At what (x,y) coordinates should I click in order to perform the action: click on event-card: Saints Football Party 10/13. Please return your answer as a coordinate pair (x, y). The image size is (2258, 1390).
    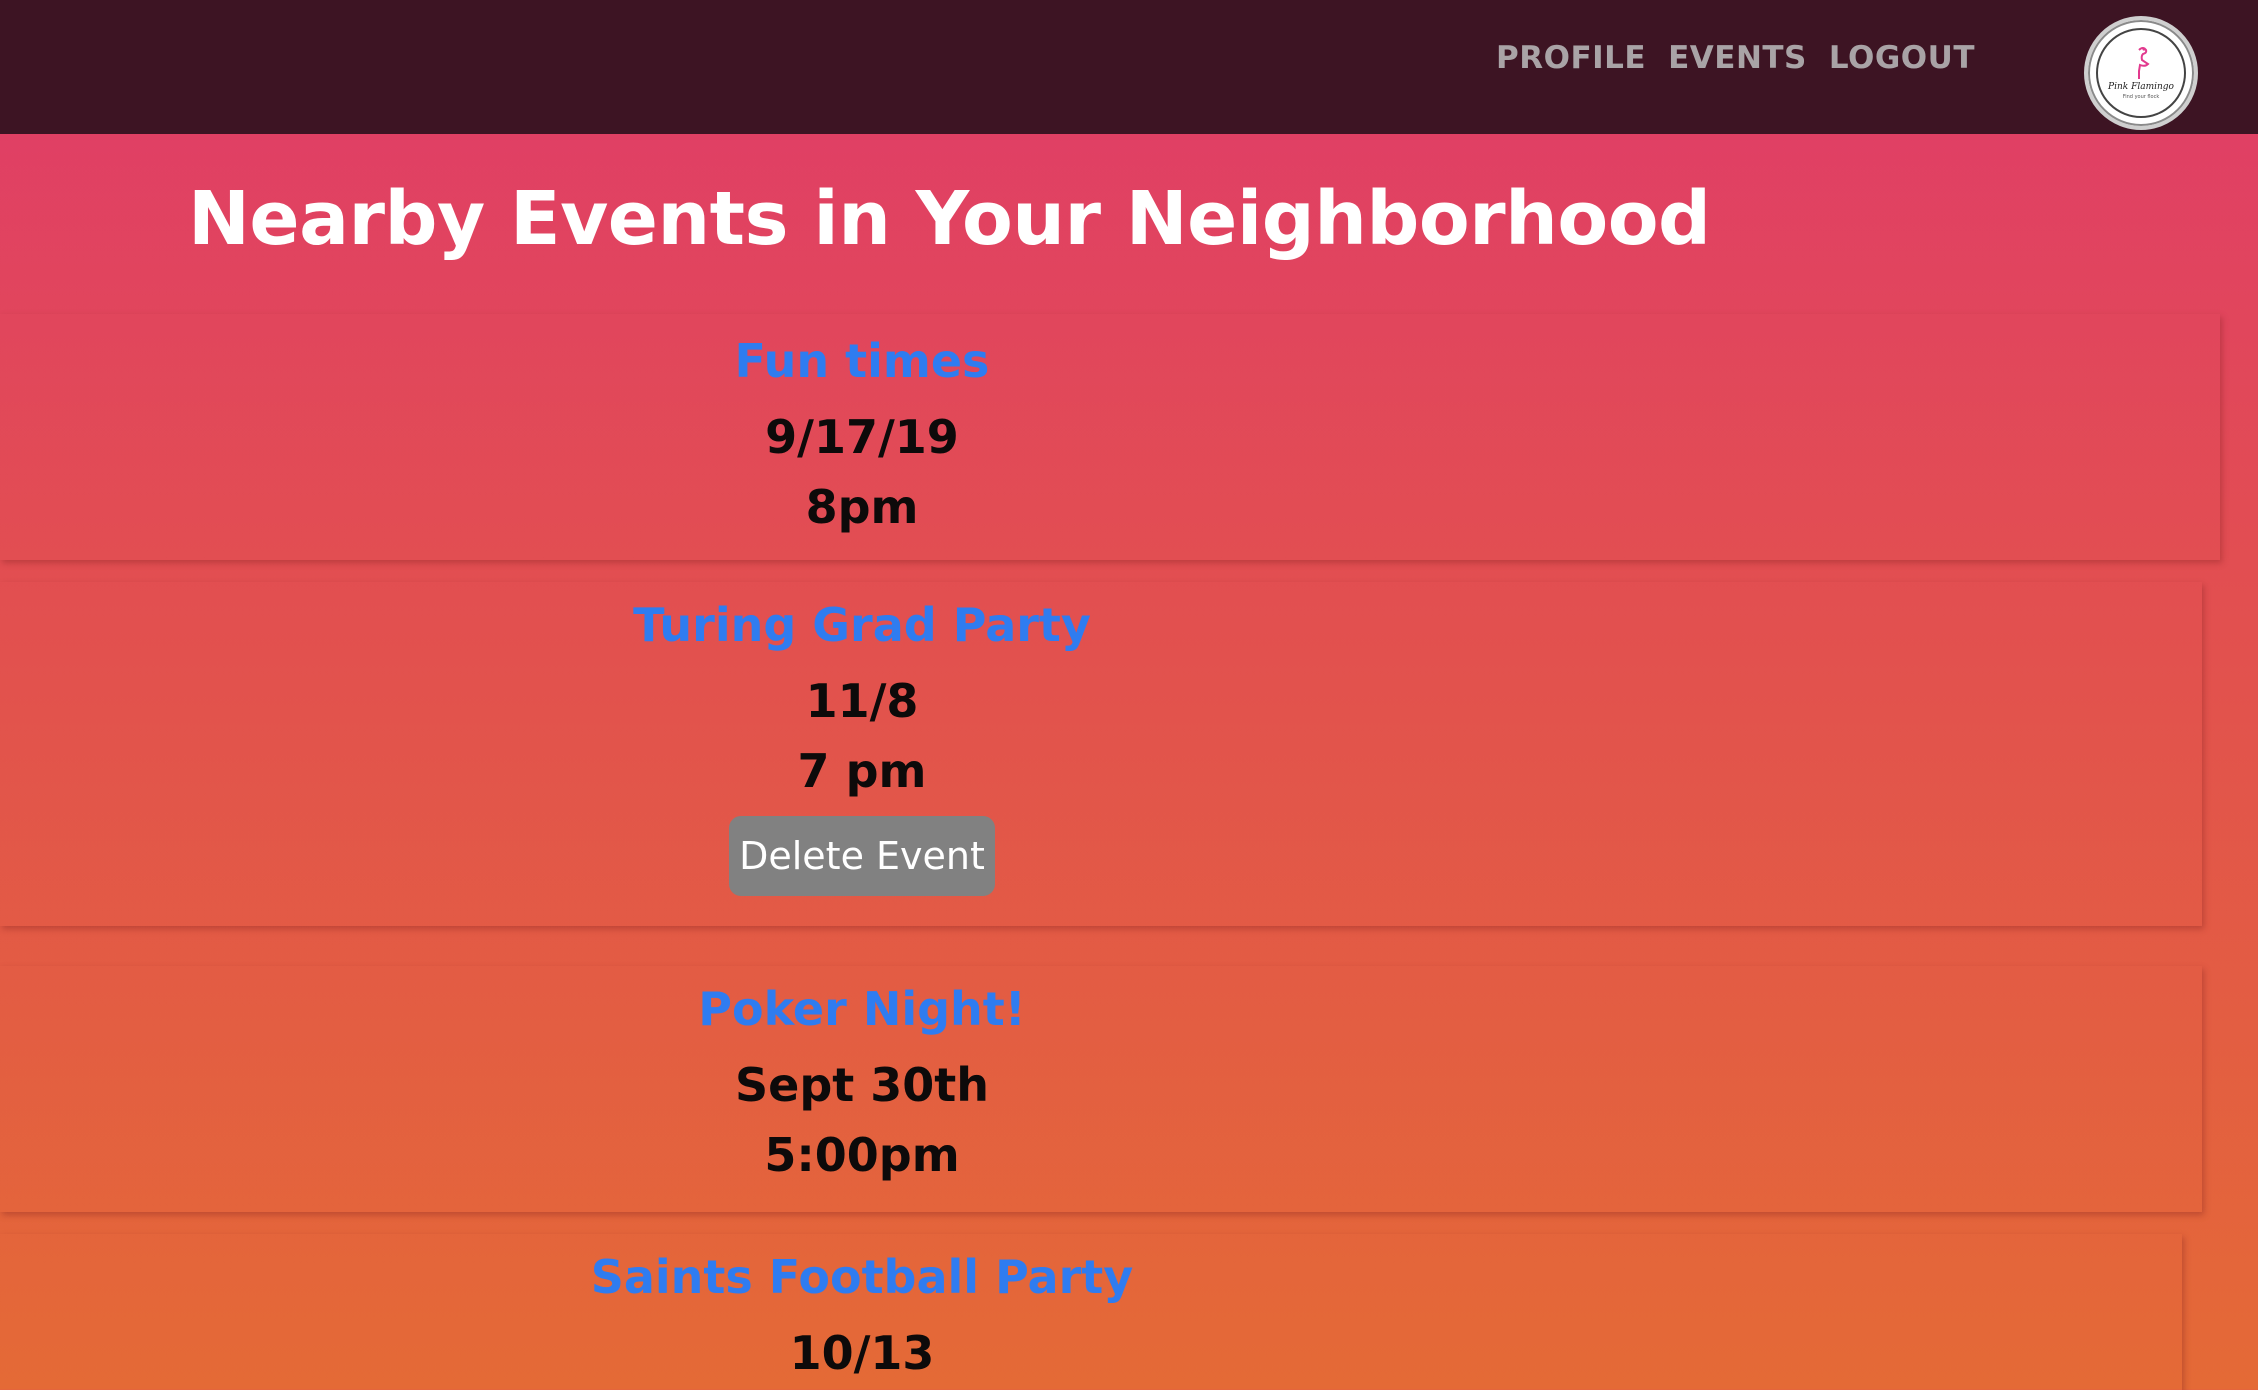
    Looking at the image, I should click on (1091, 1312).